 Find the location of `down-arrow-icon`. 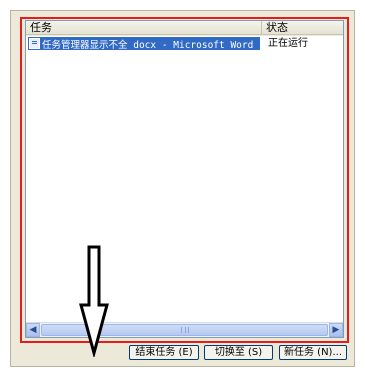

down-arrow-icon is located at coordinates (94, 301).